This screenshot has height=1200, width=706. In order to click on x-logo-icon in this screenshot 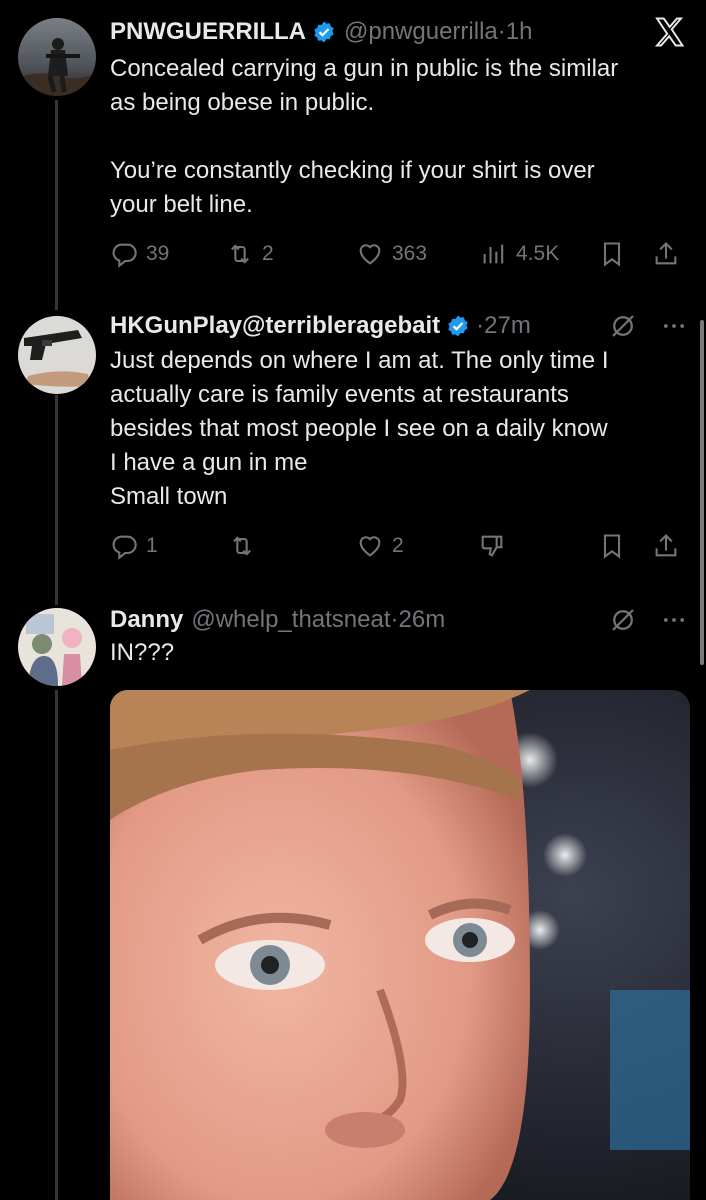, I will do `click(669, 32)`.